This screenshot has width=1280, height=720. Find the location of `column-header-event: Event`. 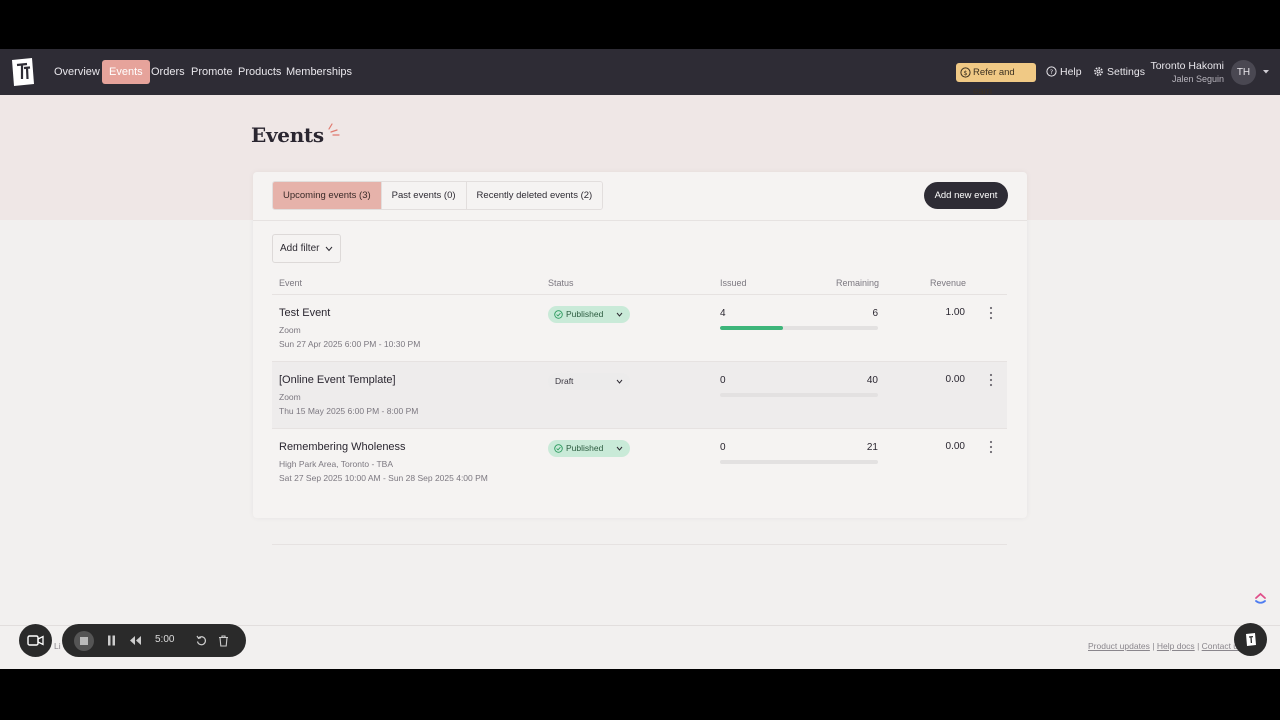

column-header-event: Event is located at coordinates (291, 283).